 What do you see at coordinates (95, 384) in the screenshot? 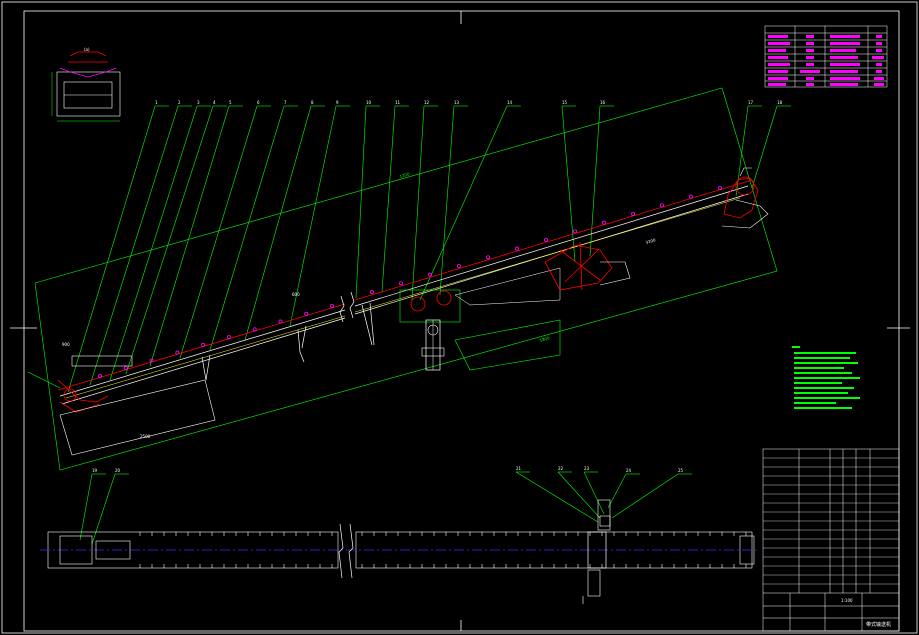
I see `tail-station` at bounding box center [95, 384].